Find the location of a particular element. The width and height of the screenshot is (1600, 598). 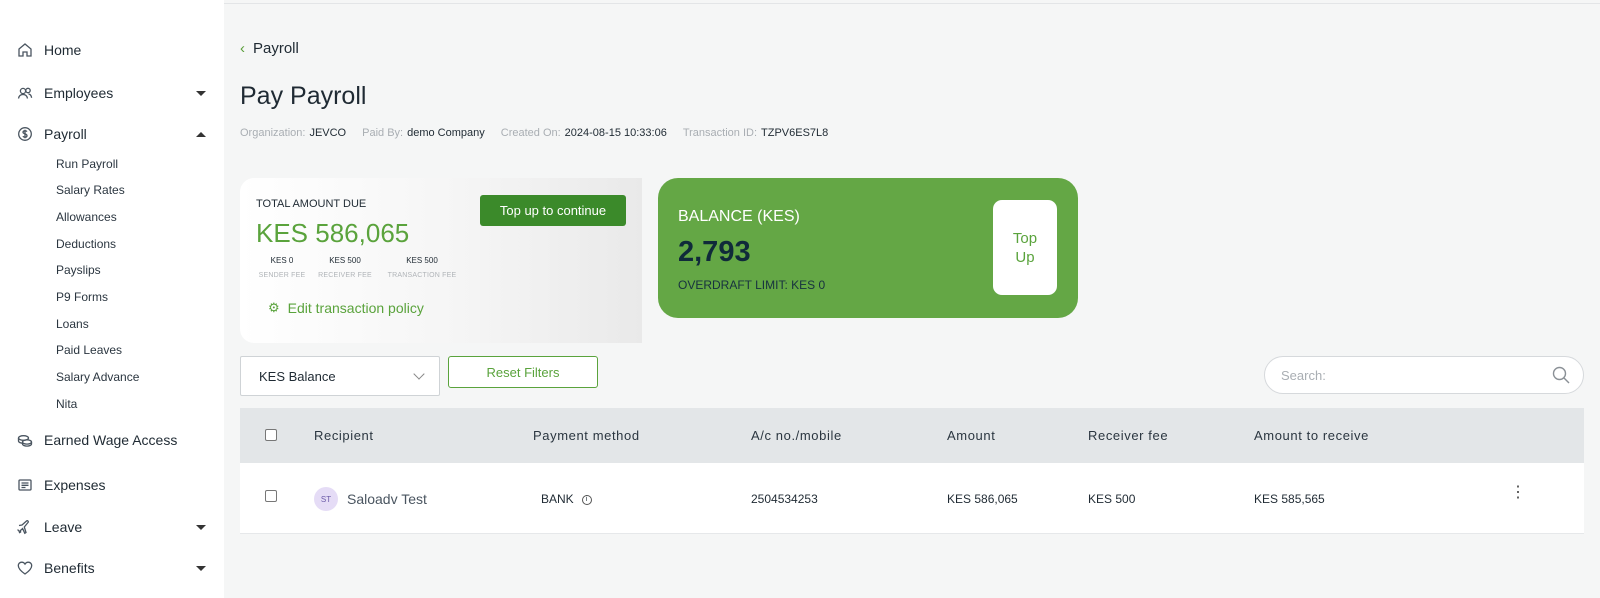

balance-select-value: KES Balance is located at coordinates (297, 376).